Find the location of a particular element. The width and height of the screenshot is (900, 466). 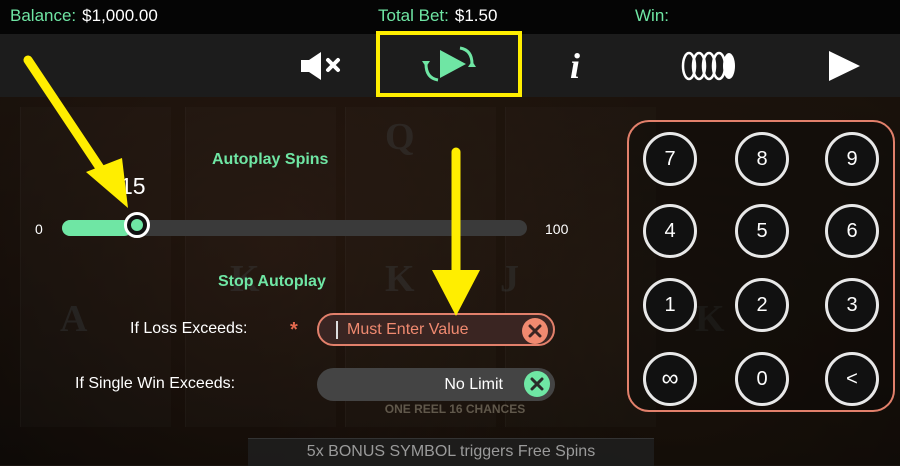

autoplay-spins-heading: Autoplay Spins is located at coordinates (270, 159).